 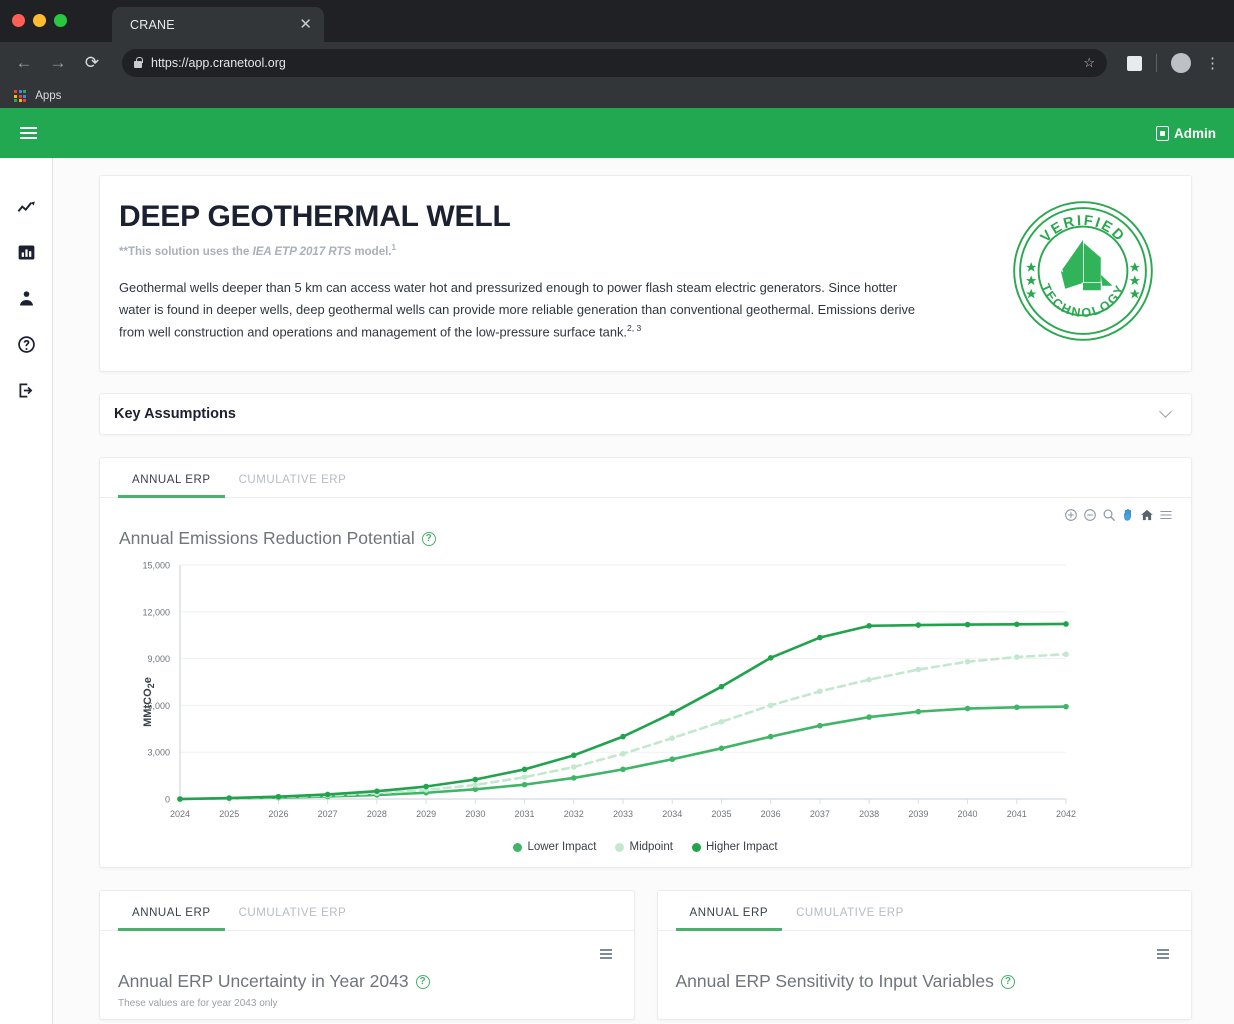 I want to click on uncertainty-title-row: Annual ERP Uncertainty in Year 2043 ?, so click(x=367, y=974).